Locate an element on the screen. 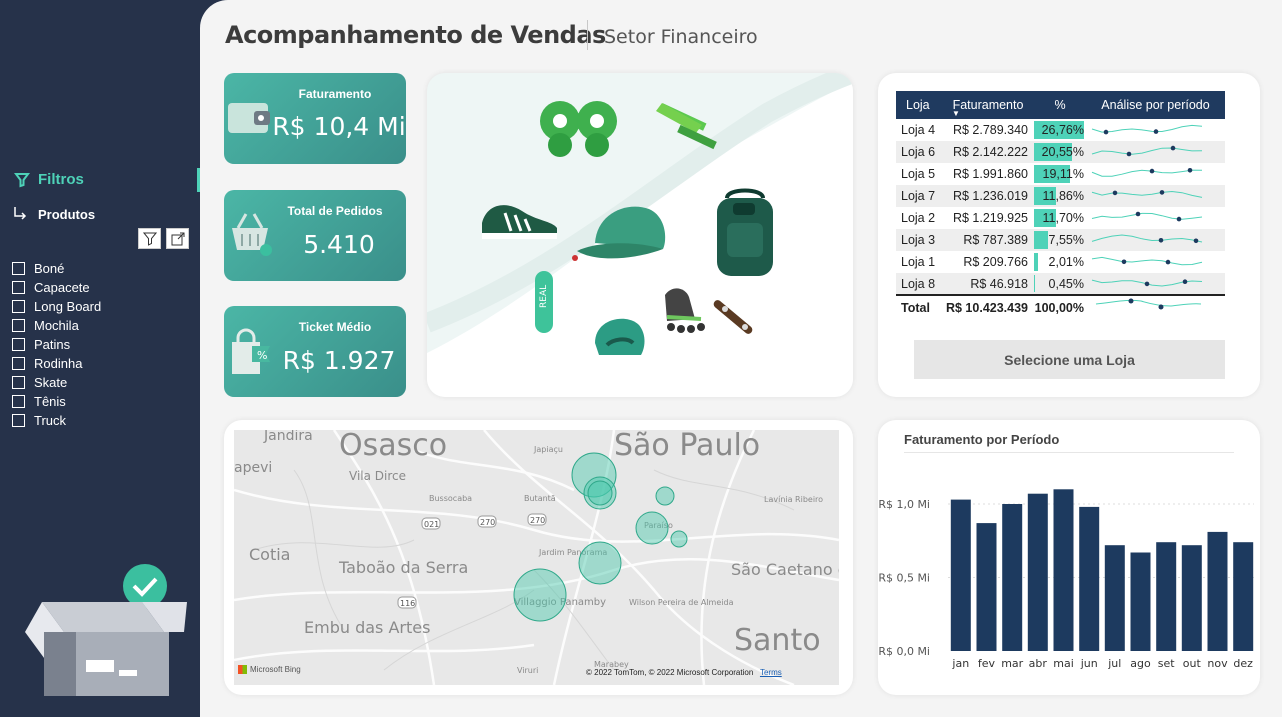  map-label-lavinia: Lavínia Ribeiro is located at coordinates (793, 499).